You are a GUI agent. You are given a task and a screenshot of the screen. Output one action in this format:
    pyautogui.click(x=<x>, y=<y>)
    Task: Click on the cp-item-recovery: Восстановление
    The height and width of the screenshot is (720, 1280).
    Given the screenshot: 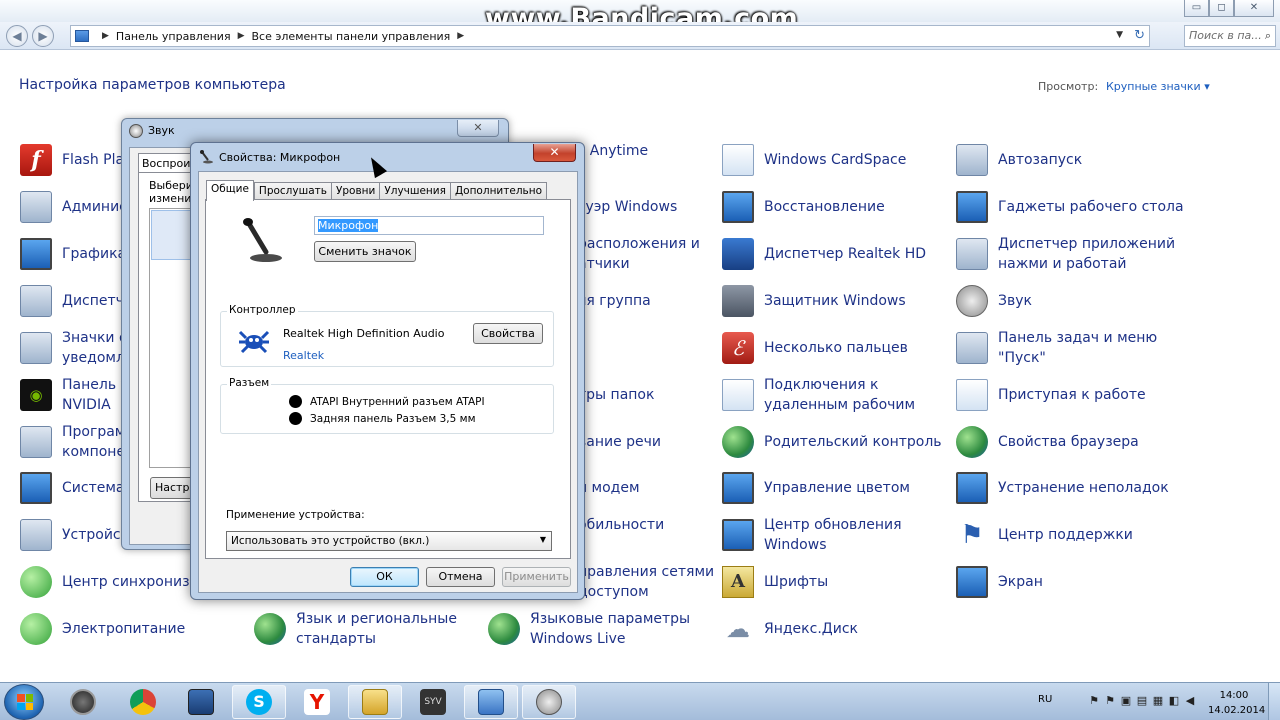 What is the action you would take?
    pyautogui.click(x=803, y=207)
    